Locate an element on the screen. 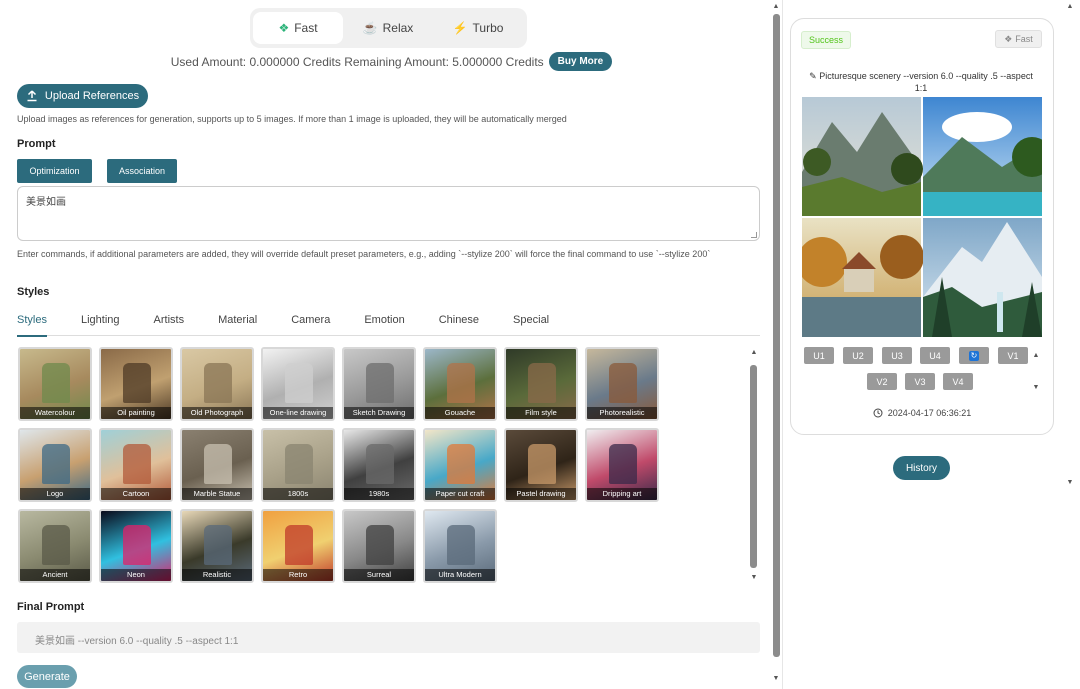  refresh-icon: ↻ is located at coordinates (974, 355).